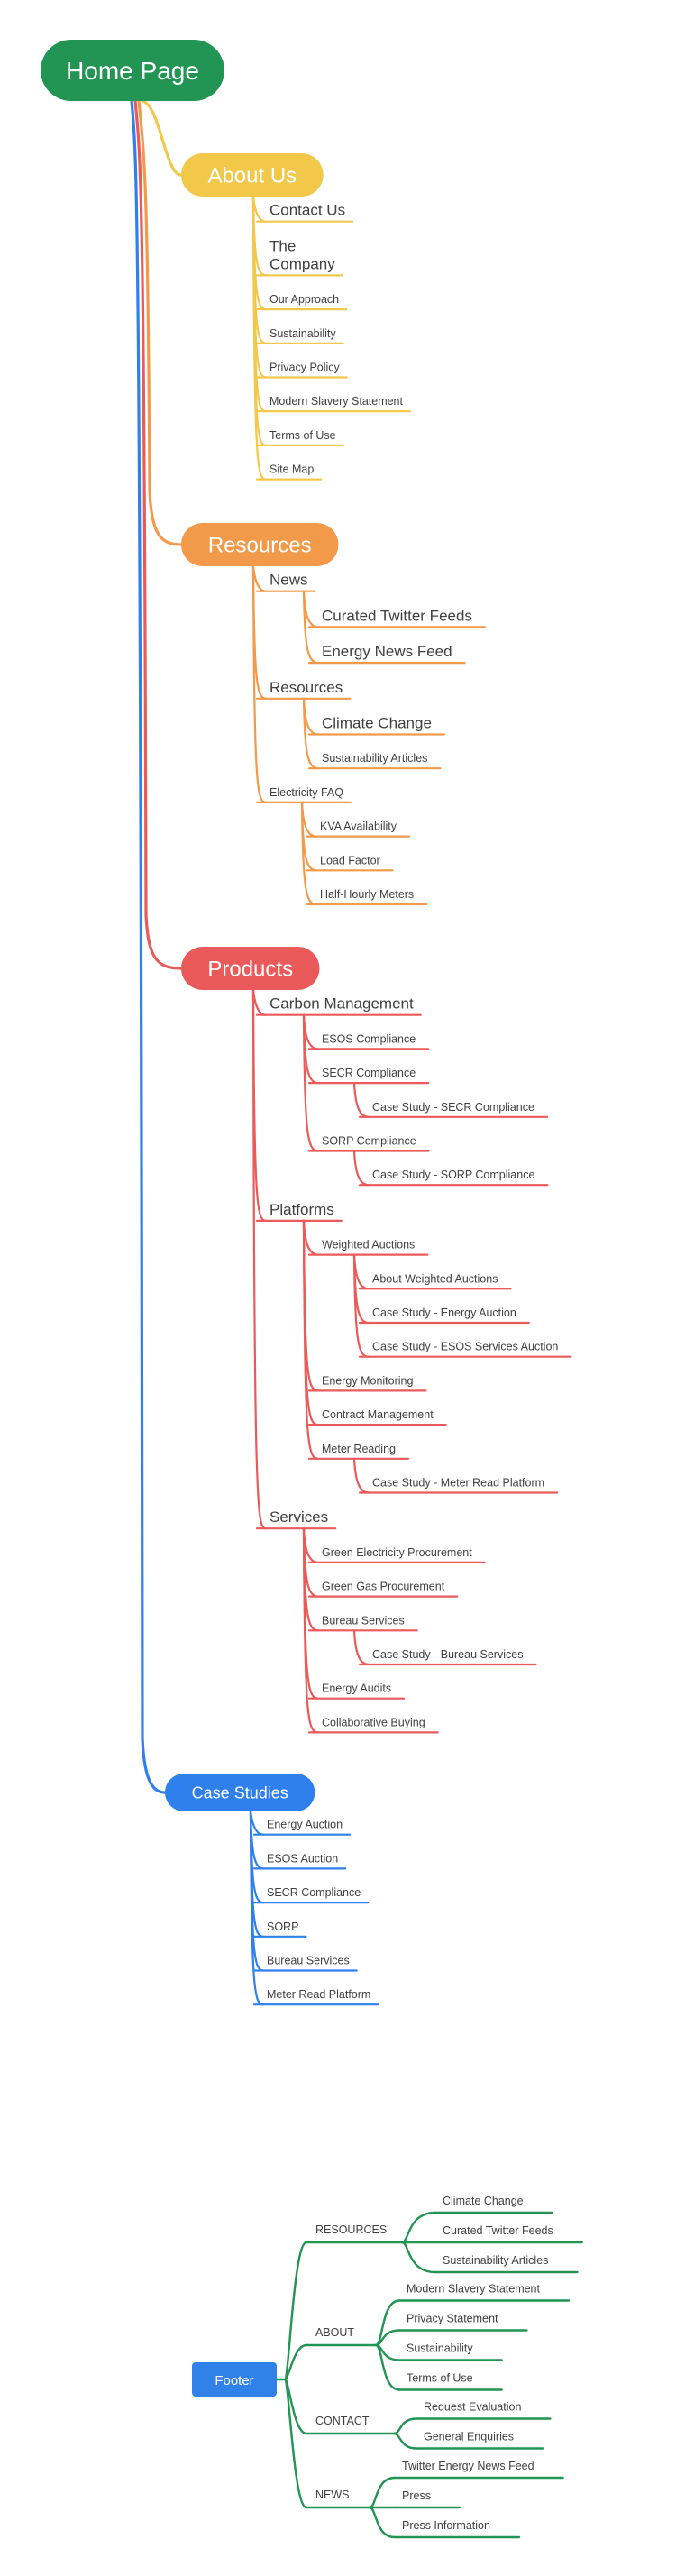 This screenshot has height=2576, width=676. What do you see at coordinates (302, 1858) in the screenshot?
I see `node-esos-auction: ESOS Auction` at bounding box center [302, 1858].